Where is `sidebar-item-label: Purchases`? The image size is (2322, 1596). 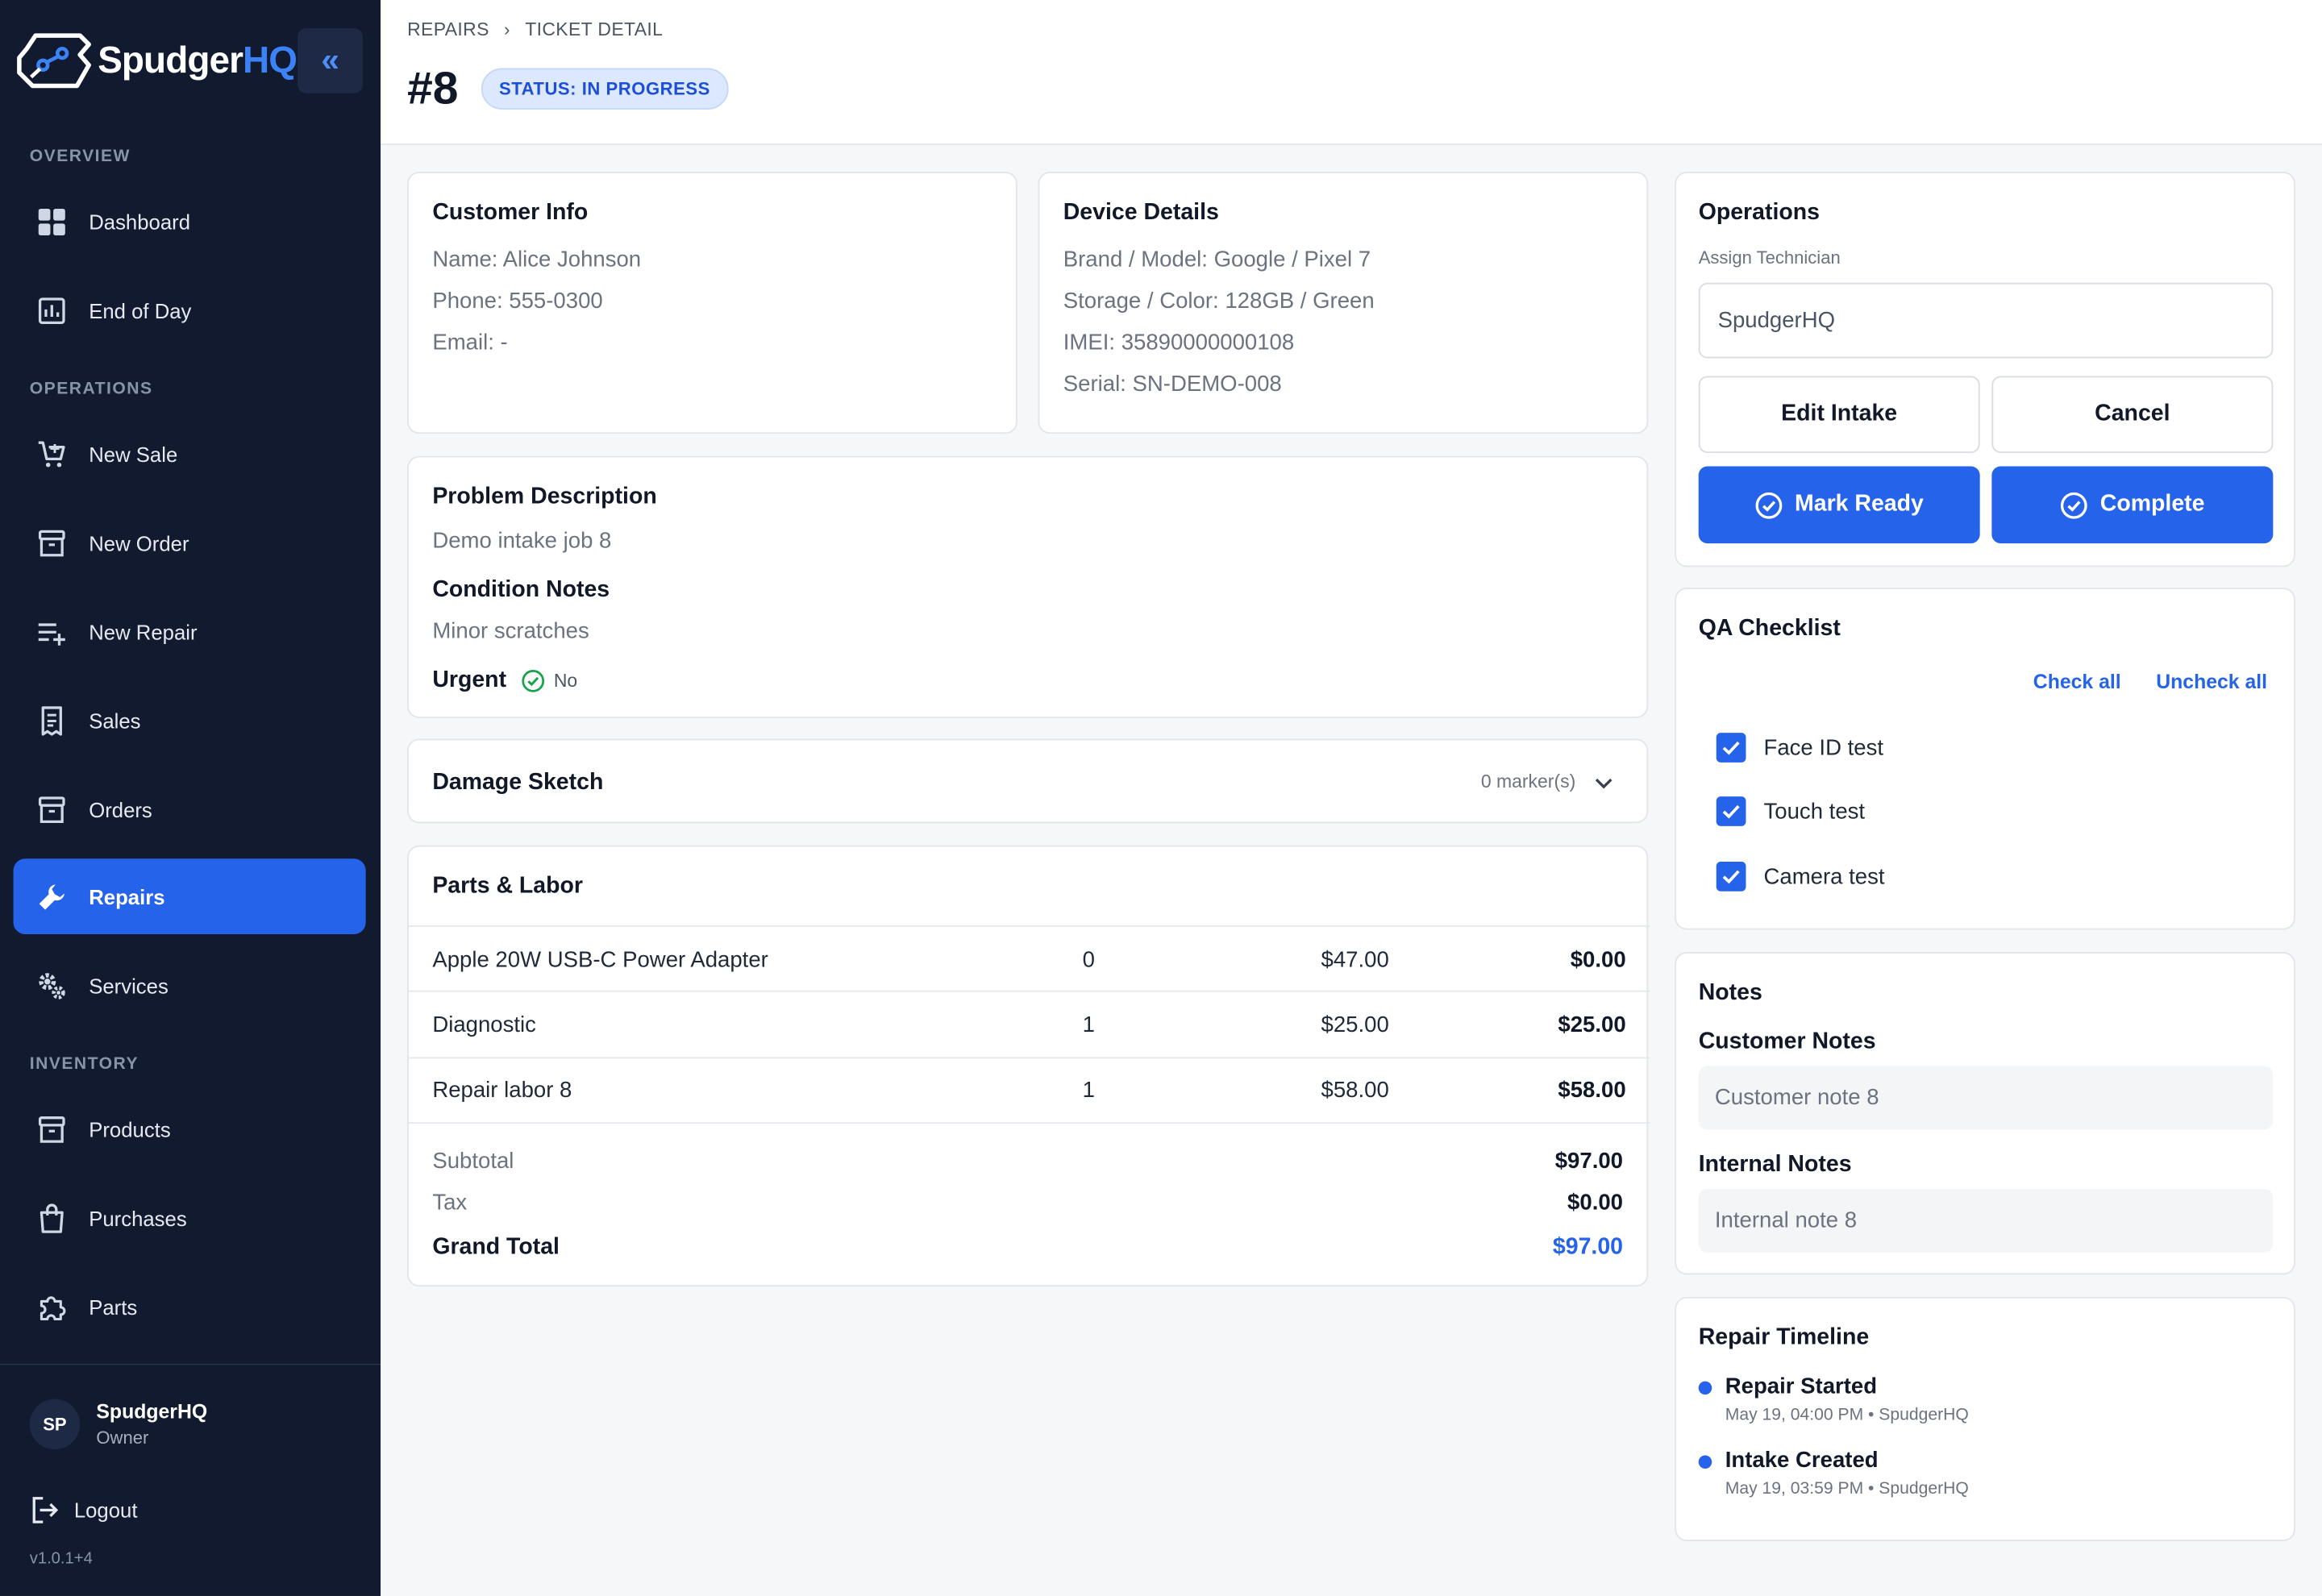 sidebar-item-label: Purchases is located at coordinates (138, 1217).